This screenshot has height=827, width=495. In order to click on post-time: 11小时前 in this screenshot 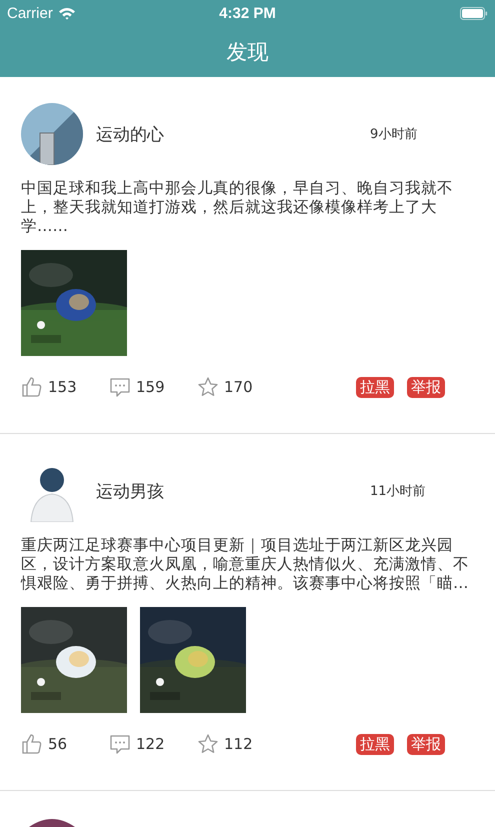, I will do `click(398, 491)`.